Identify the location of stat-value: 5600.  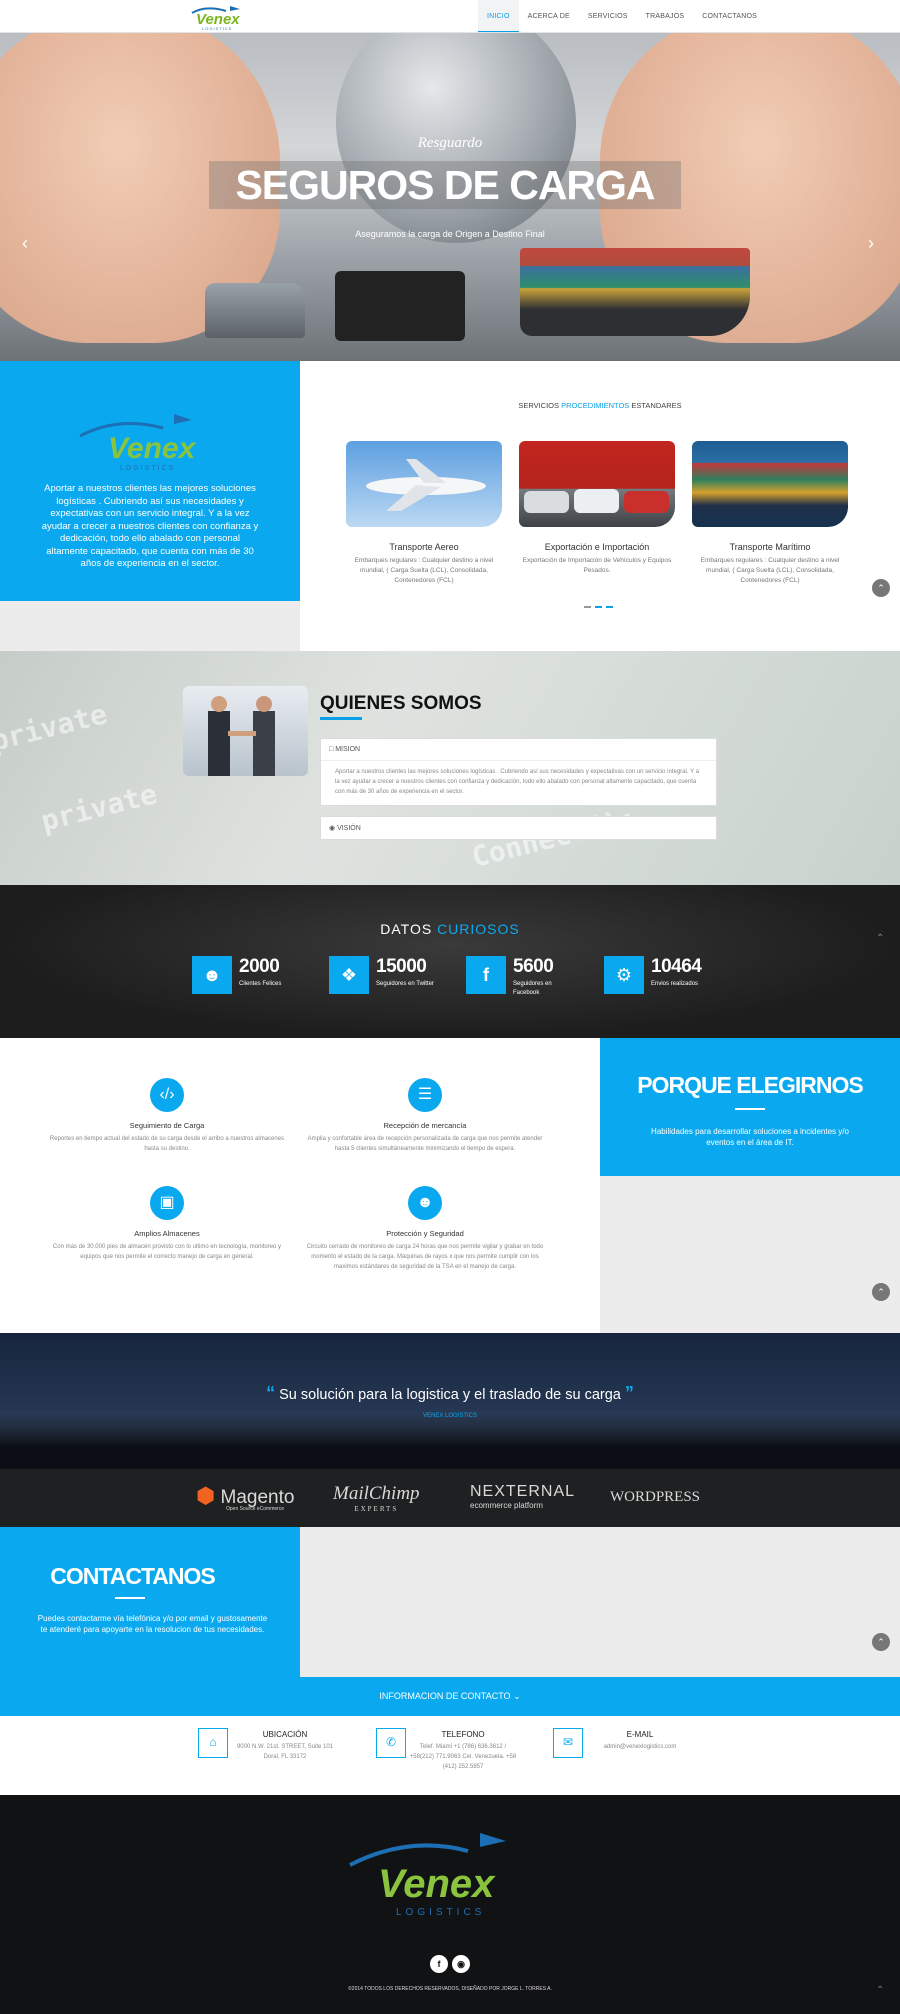
(533, 966).